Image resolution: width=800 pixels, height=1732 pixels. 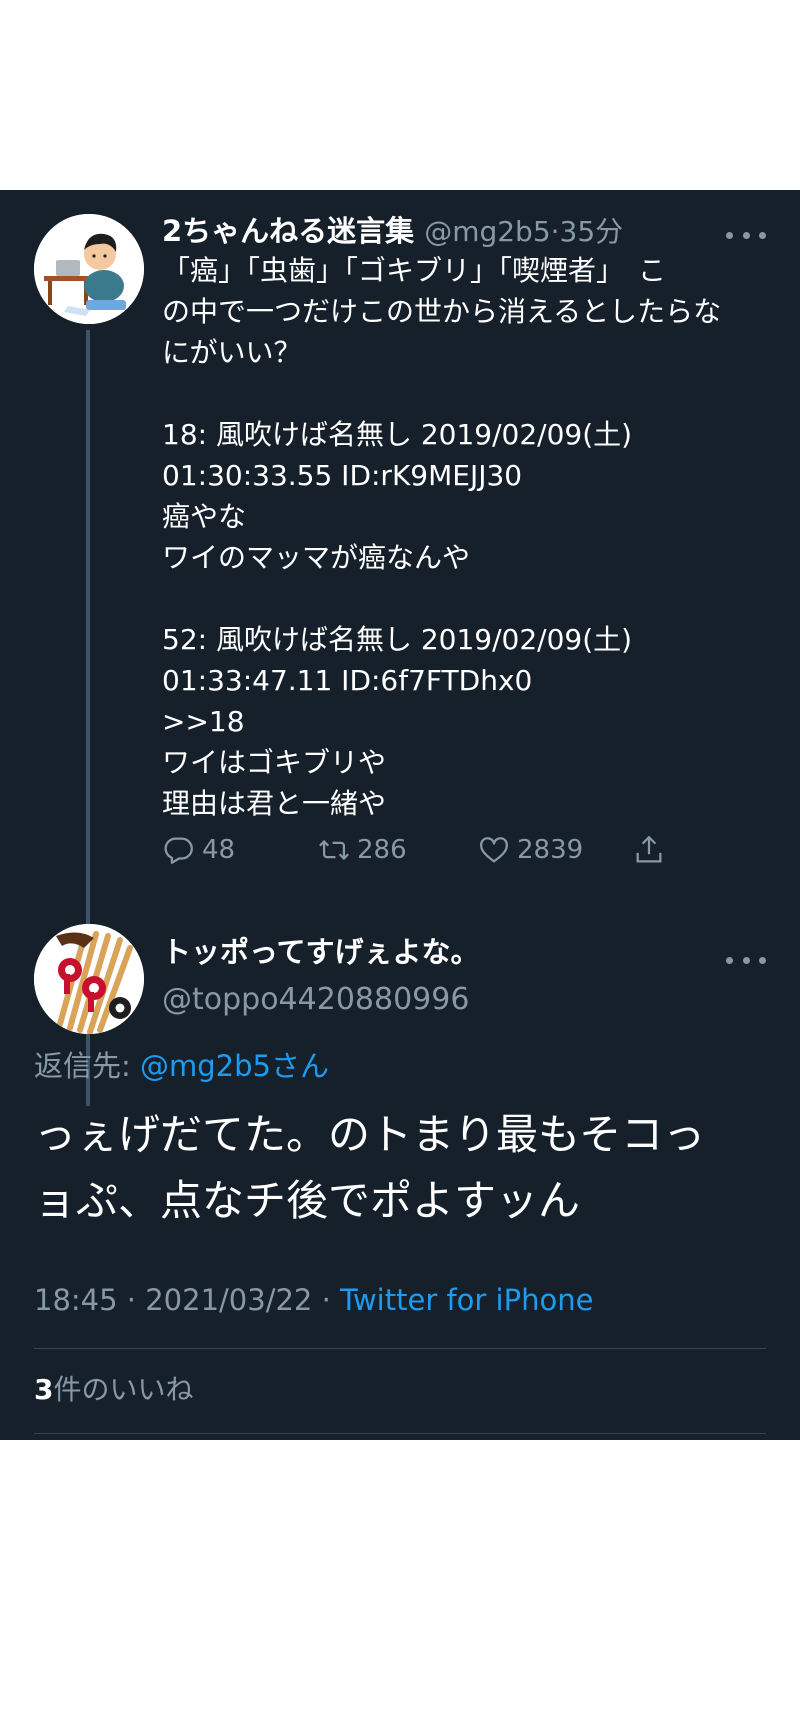 I want to click on reply-to-label: 返信先:, so click(x=87, y=1066).